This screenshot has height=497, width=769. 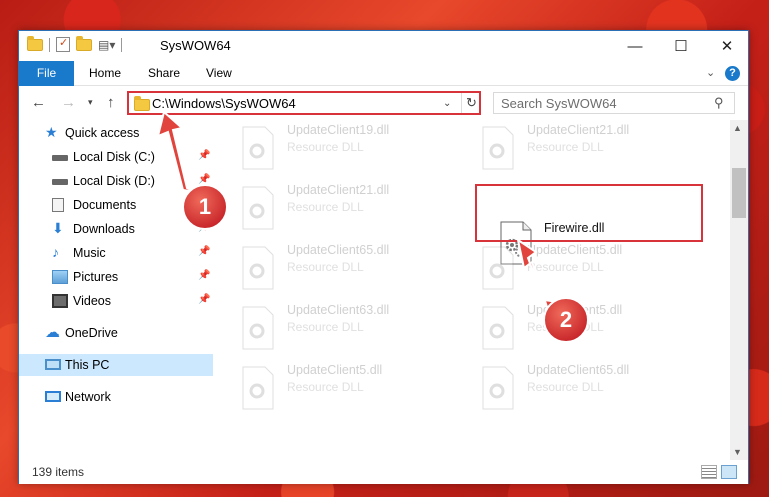 What do you see at coordinates (60, 301) in the screenshot?
I see `videos-icon` at bounding box center [60, 301].